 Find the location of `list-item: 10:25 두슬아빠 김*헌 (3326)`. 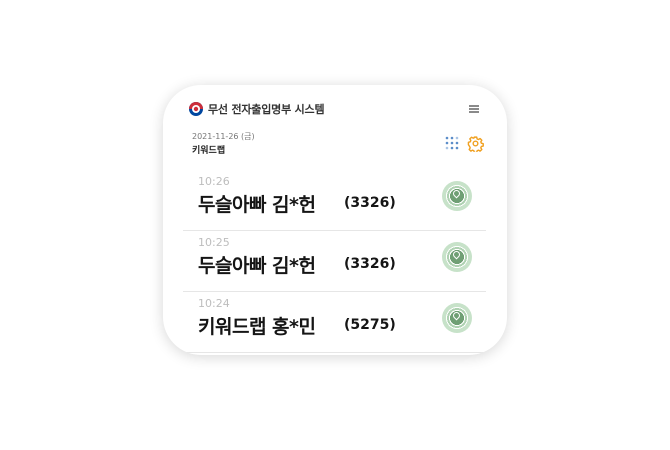

list-item: 10:25 두슬아빠 김*헌 (3326) is located at coordinates (334, 261).